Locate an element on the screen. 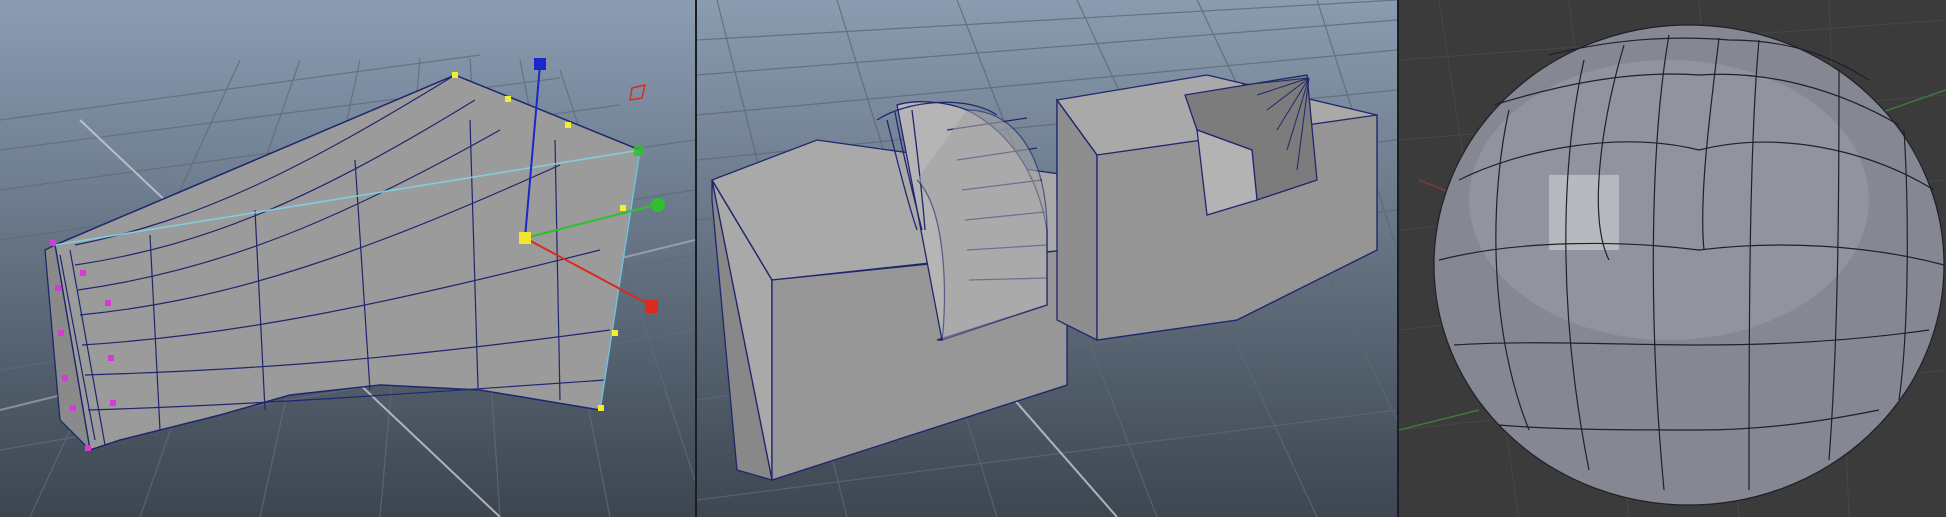 Image resolution: width=1946 pixels, height=517 pixels. plane-handle is located at coordinates (639, 151).